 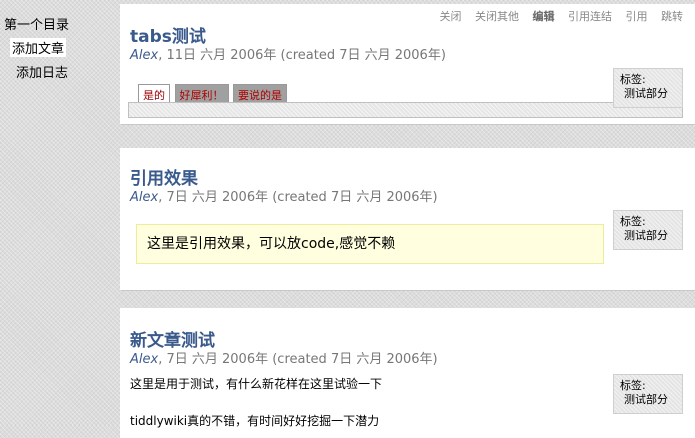 What do you see at coordinates (302, 55) in the screenshot?
I see `tiddler-date: , 11日 六月 2006年 (created 7日 六月 2006年)` at bounding box center [302, 55].